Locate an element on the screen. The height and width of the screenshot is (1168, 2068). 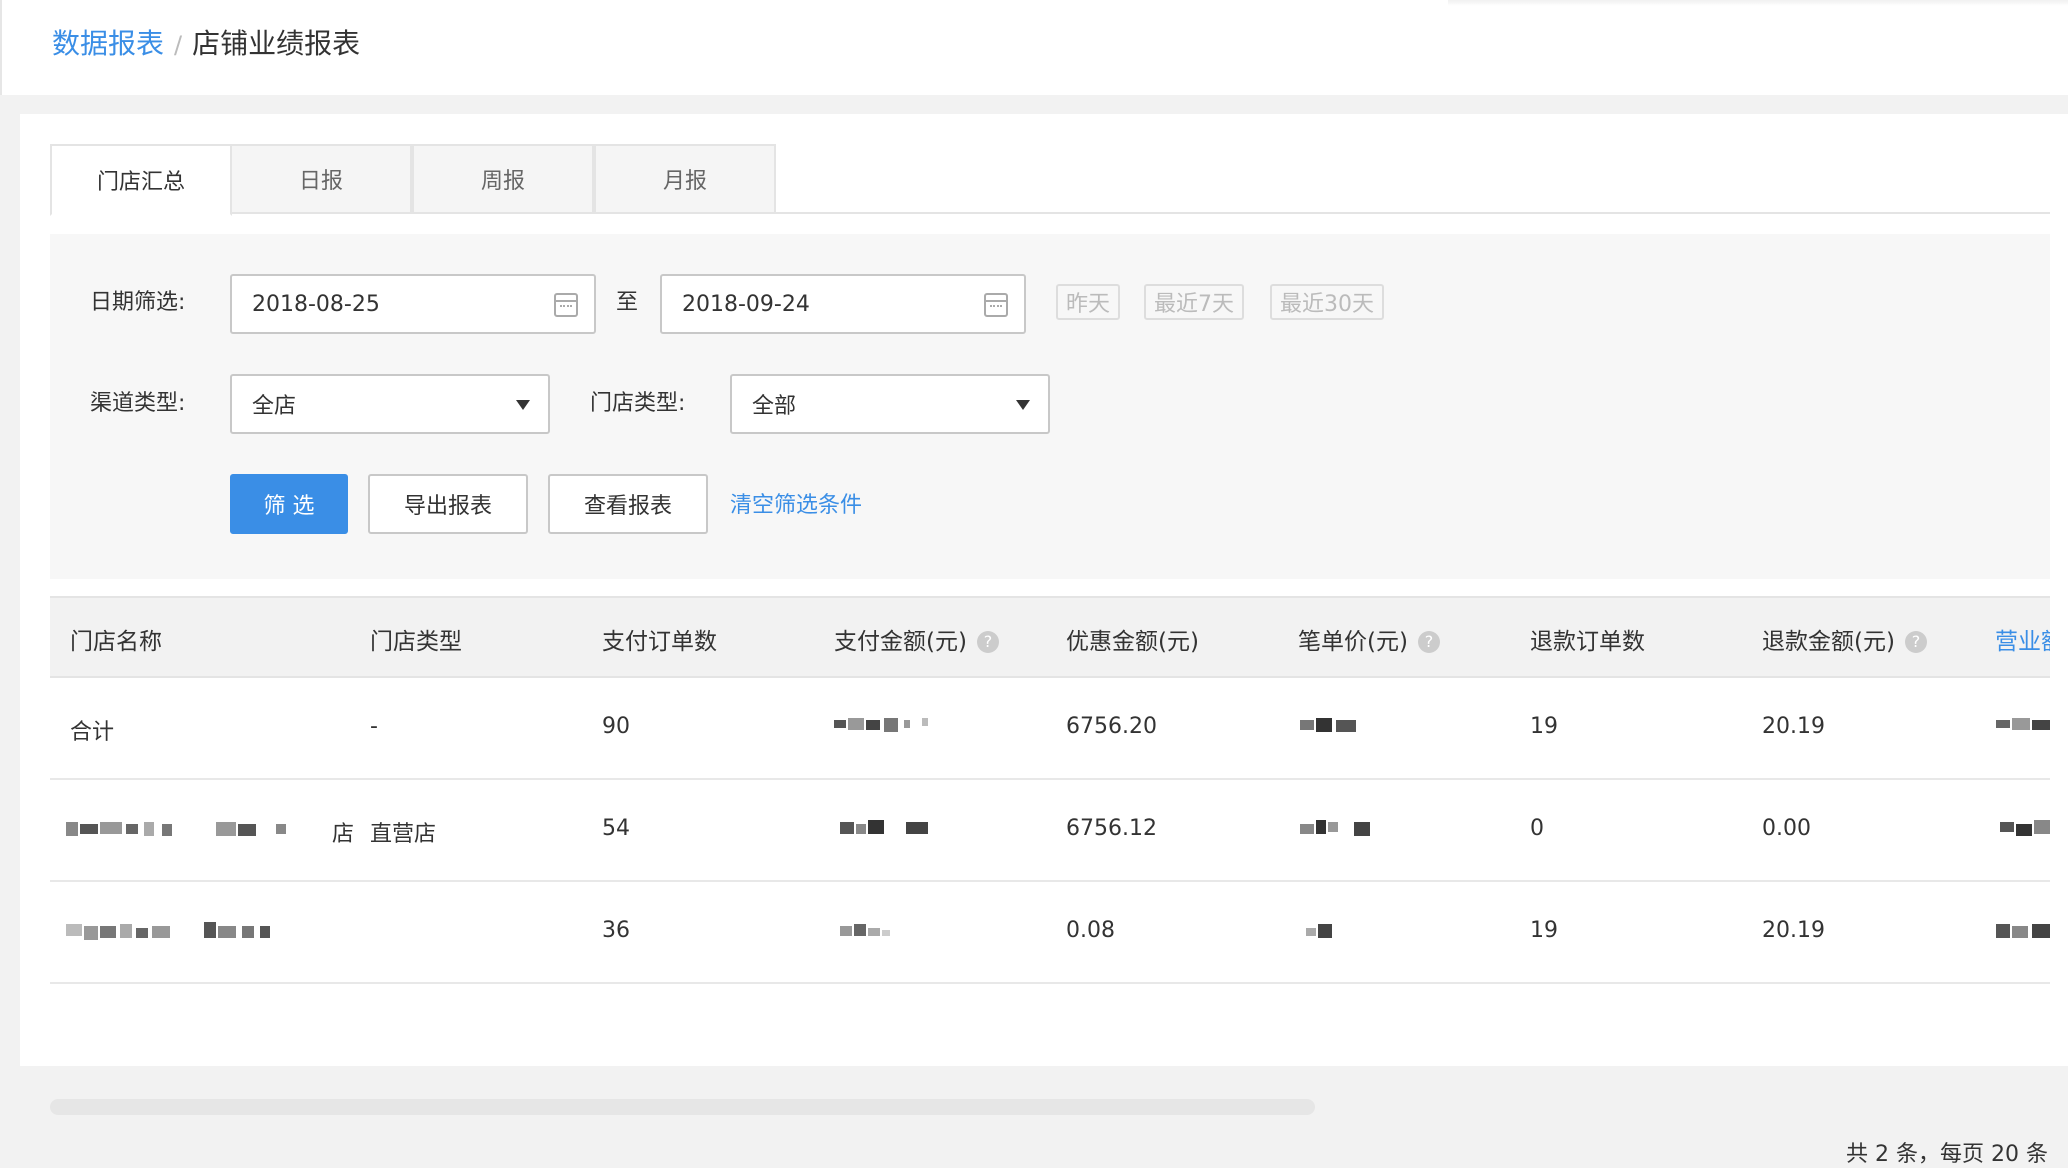
channel-type-select: 全店 is located at coordinates (390, 404).